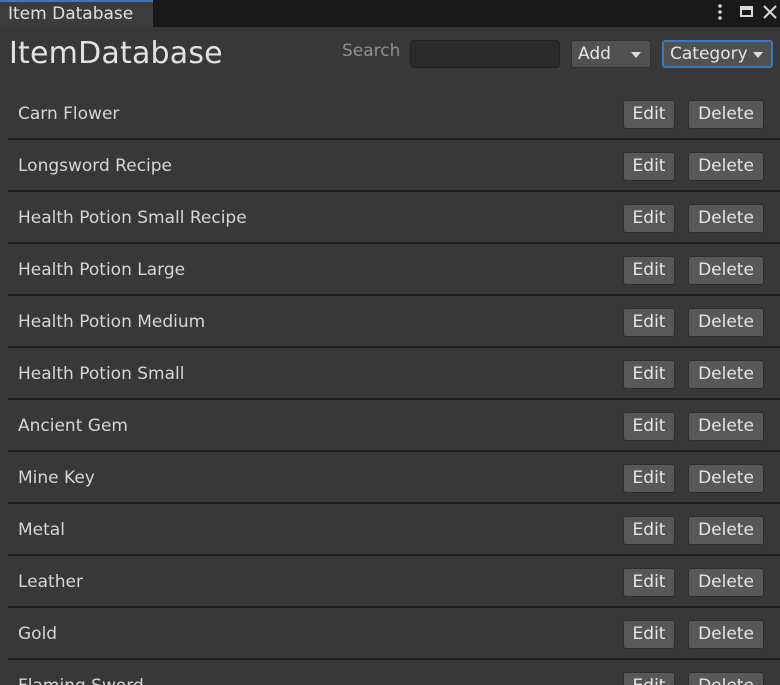 The image size is (780, 685). Describe the element at coordinates (394, 478) in the screenshot. I see `list-item: Mine Key Edit Delete` at that location.